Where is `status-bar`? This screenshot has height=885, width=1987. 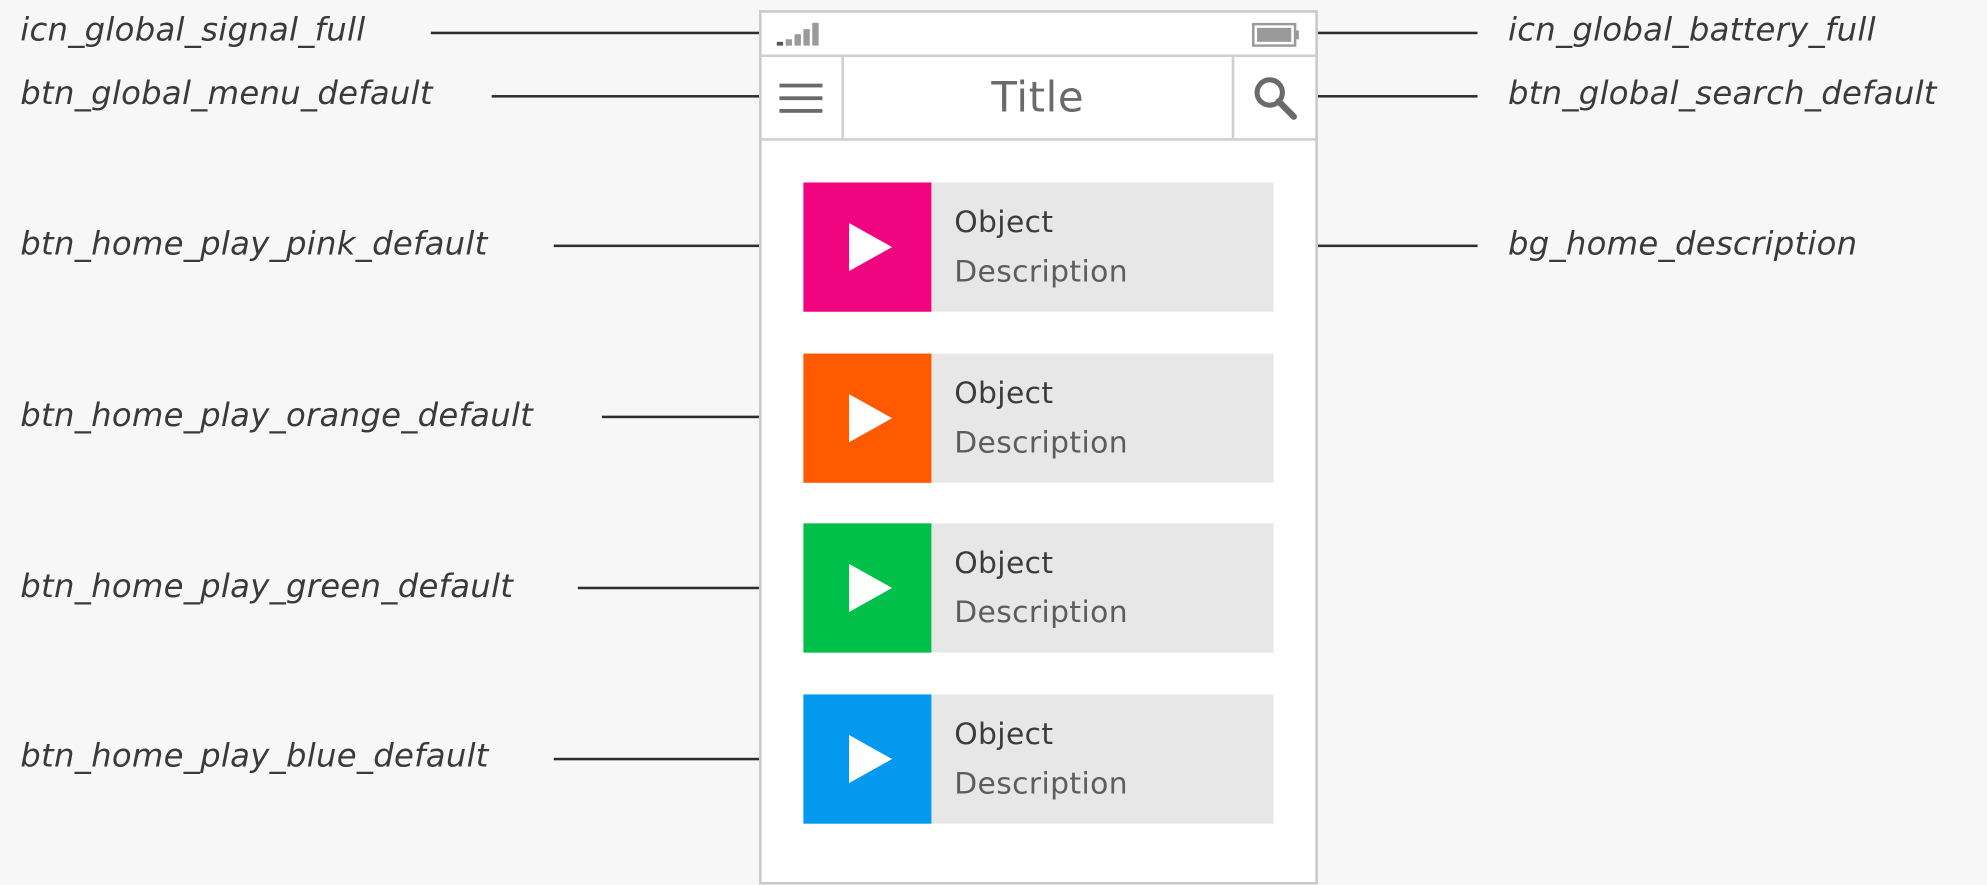
status-bar is located at coordinates (1038, 35).